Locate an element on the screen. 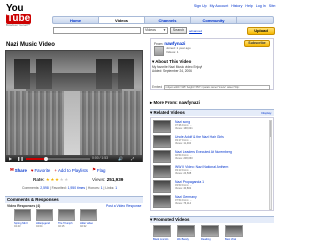  tab-home: Home is located at coordinates (76, 20).